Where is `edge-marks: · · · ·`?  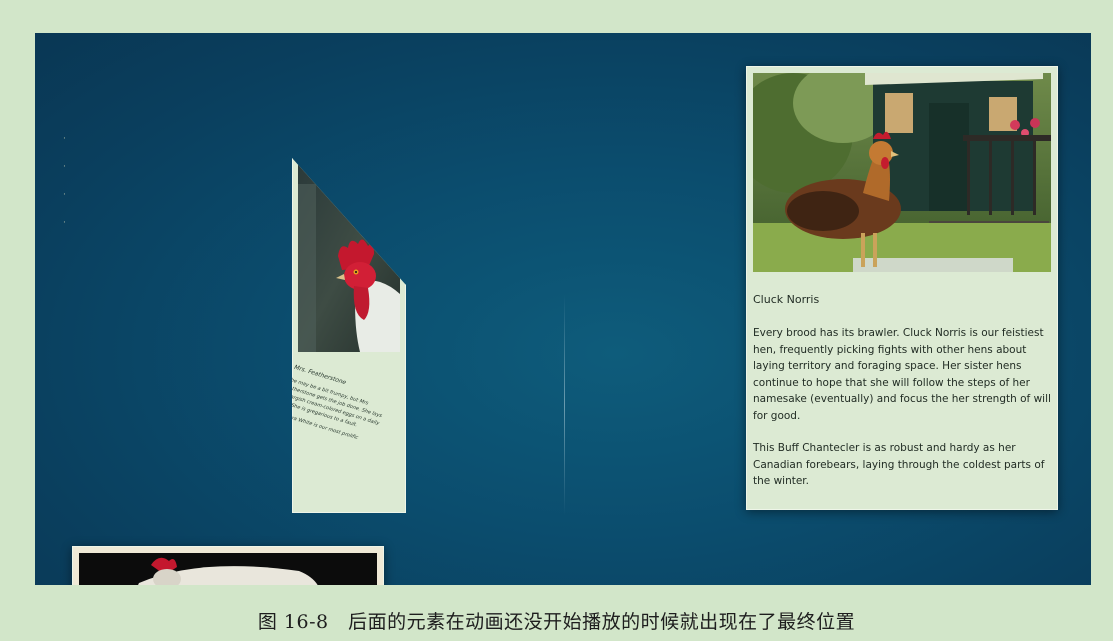
edge-marks: · · · · is located at coordinates (64, 181).